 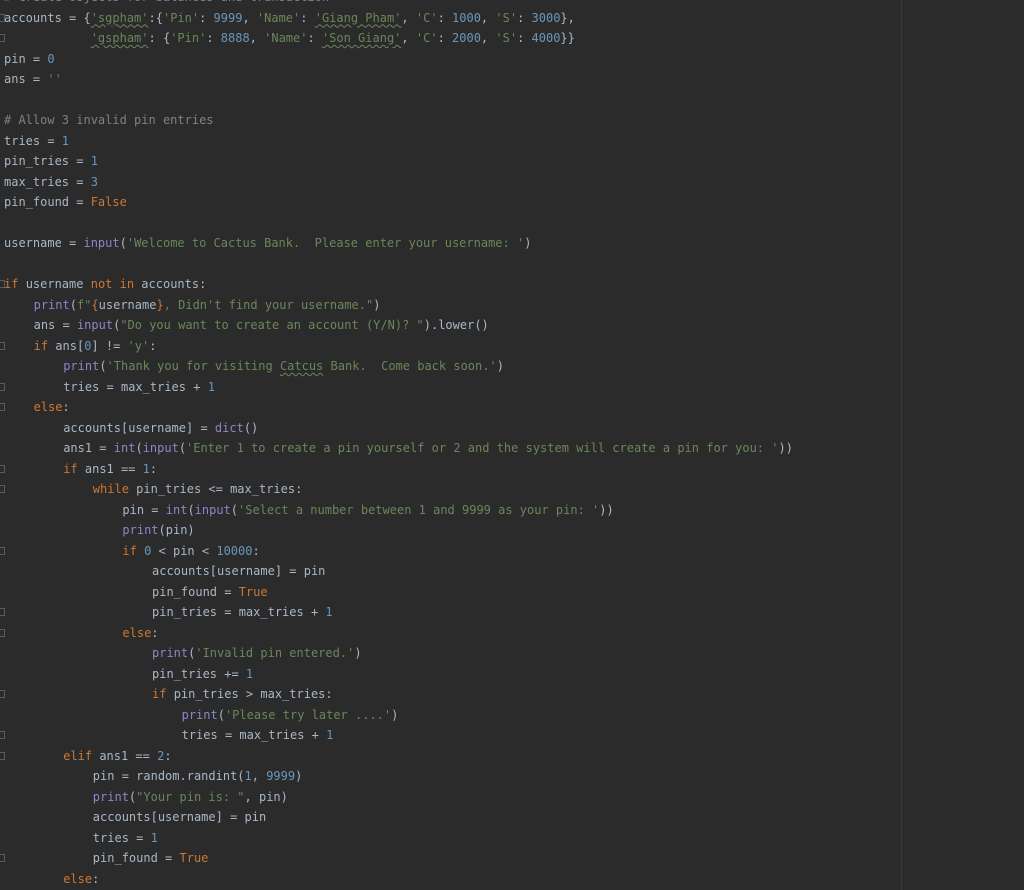 What do you see at coordinates (190, 551) in the screenshot?
I see `code-line: if 0 < pin < 10000:` at bounding box center [190, 551].